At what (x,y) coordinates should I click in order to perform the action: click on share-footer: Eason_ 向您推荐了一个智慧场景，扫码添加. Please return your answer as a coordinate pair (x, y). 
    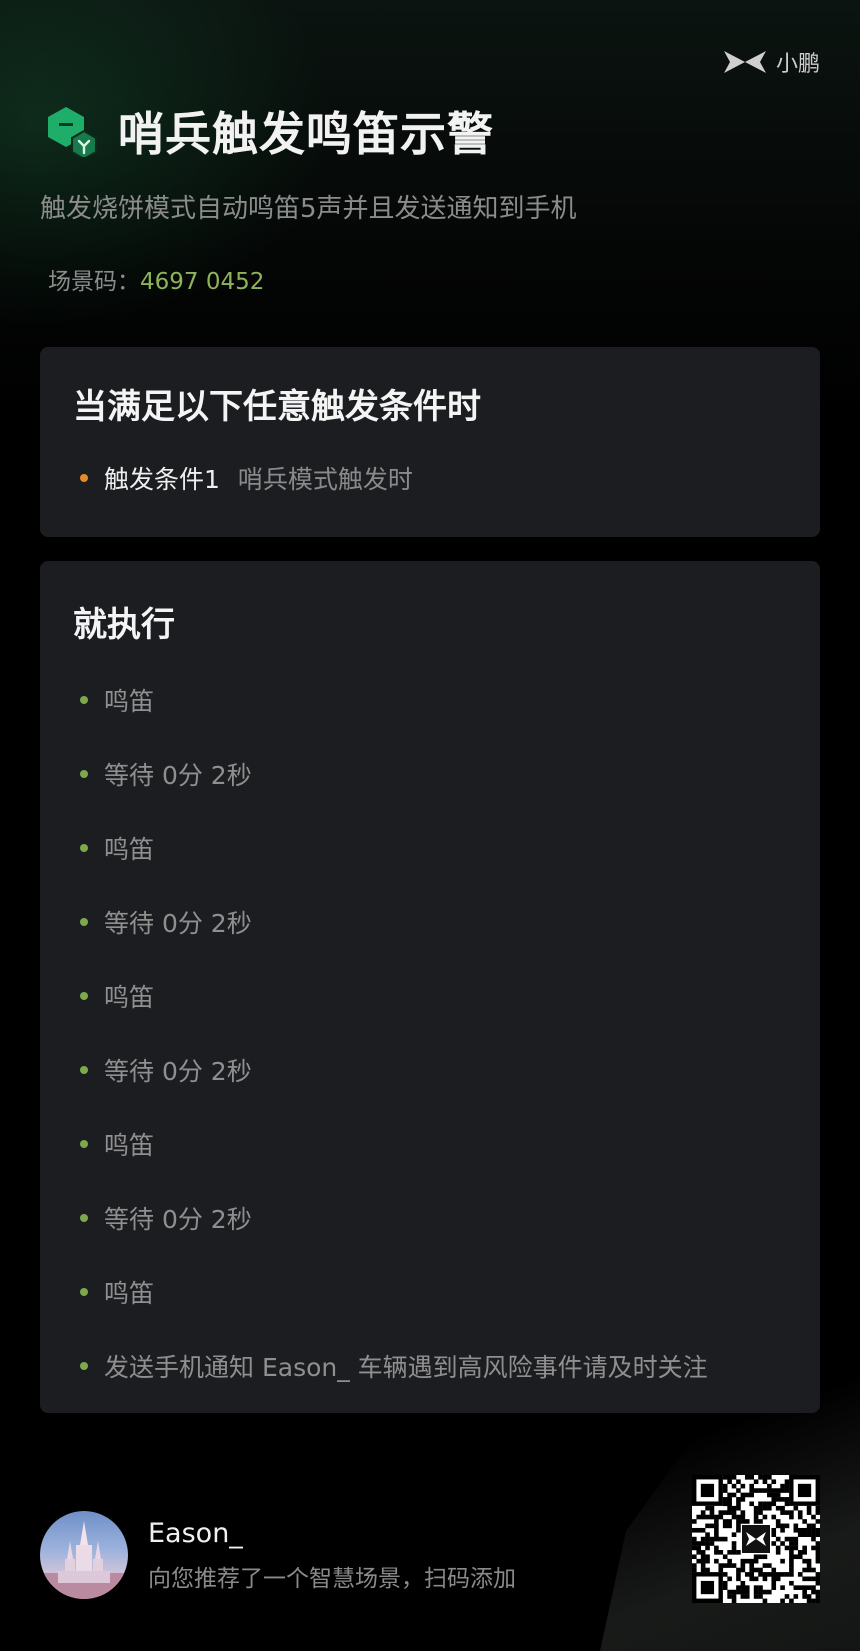
    Looking at the image, I should click on (278, 1555).